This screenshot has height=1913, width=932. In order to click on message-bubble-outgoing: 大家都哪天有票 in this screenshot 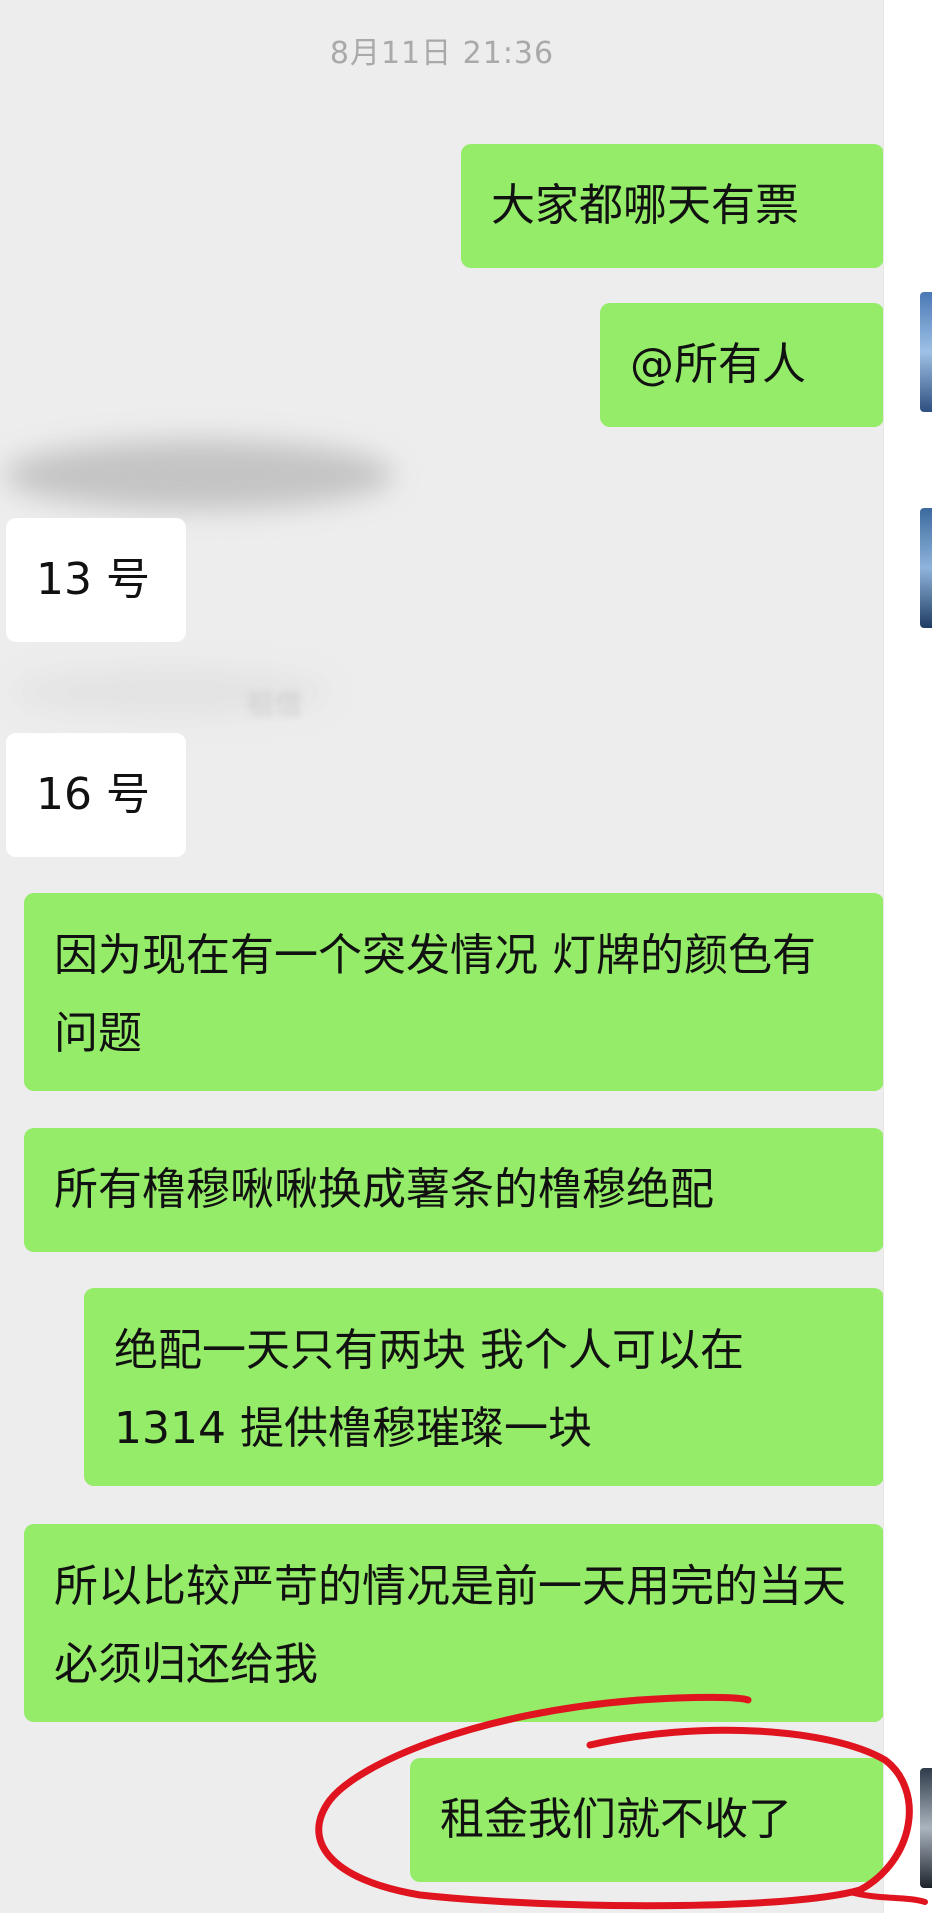, I will do `click(672, 206)`.